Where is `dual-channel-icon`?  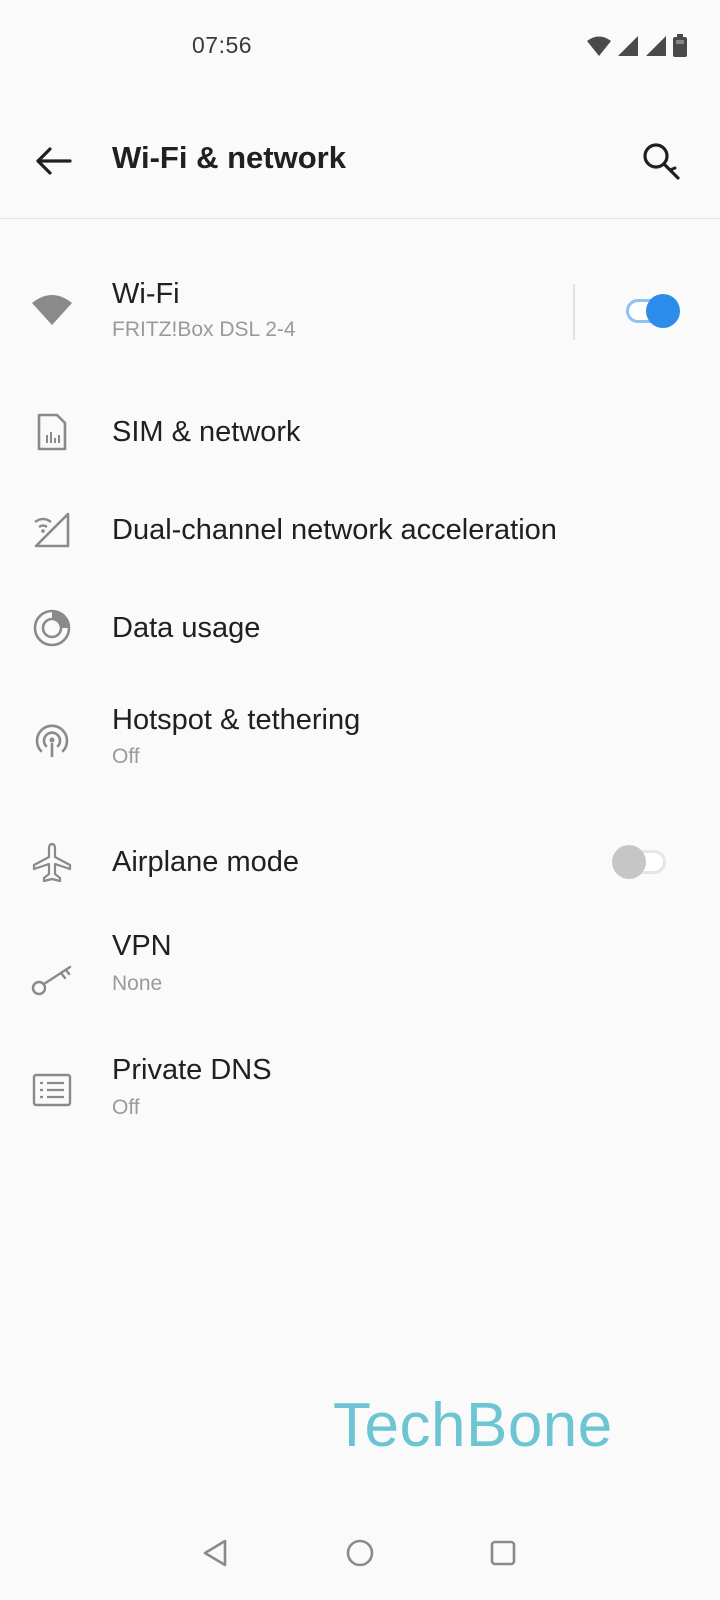
dual-channel-icon is located at coordinates (52, 530).